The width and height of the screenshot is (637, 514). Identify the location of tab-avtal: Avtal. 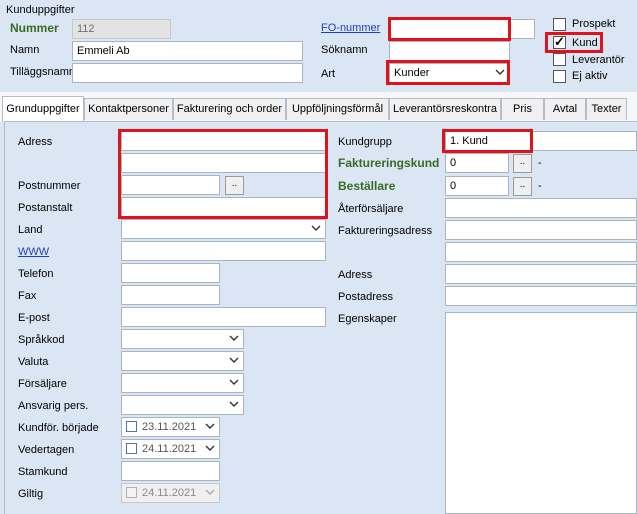
(565, 109).